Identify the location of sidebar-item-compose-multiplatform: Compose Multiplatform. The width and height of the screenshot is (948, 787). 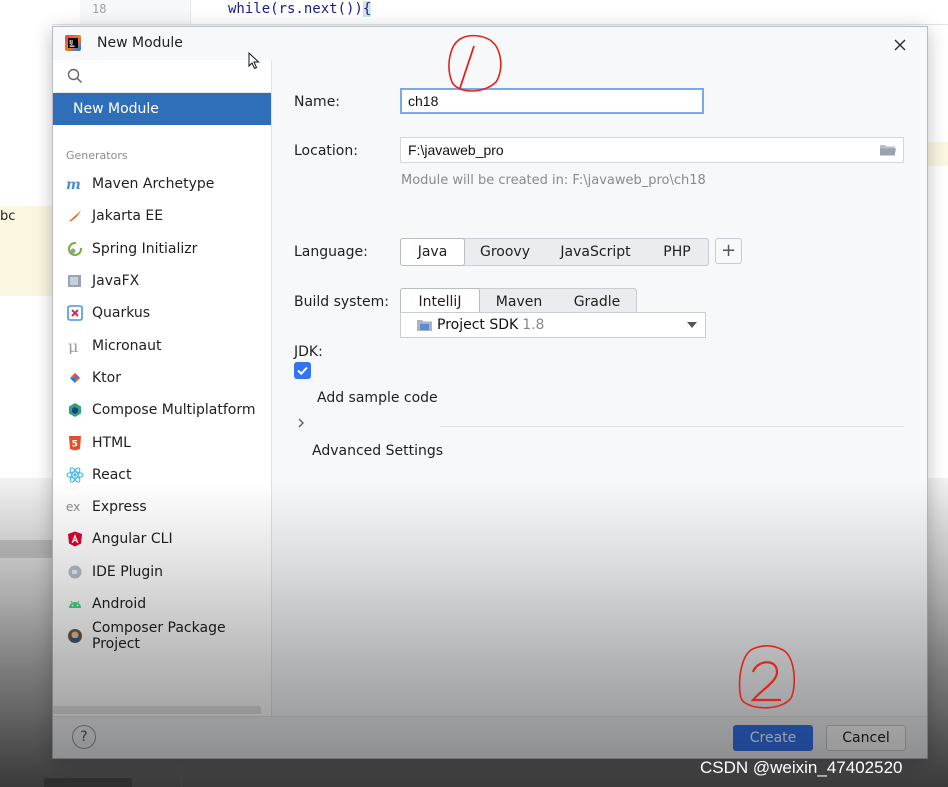
(162, 410).